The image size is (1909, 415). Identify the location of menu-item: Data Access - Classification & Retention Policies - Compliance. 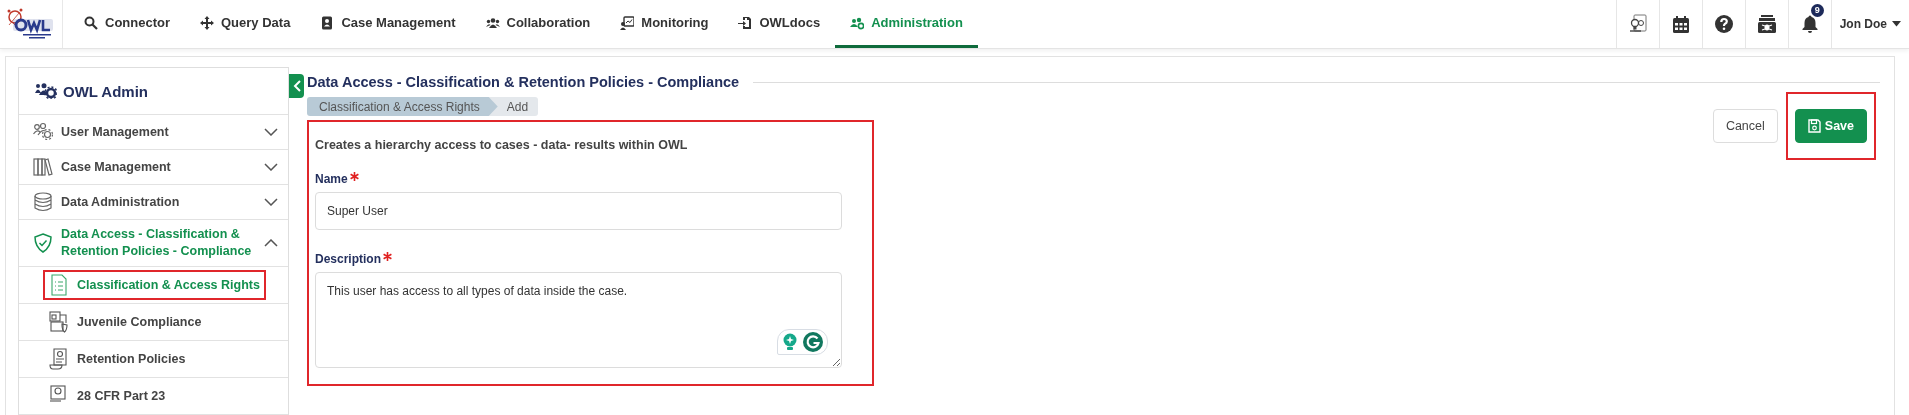
(153, 243).